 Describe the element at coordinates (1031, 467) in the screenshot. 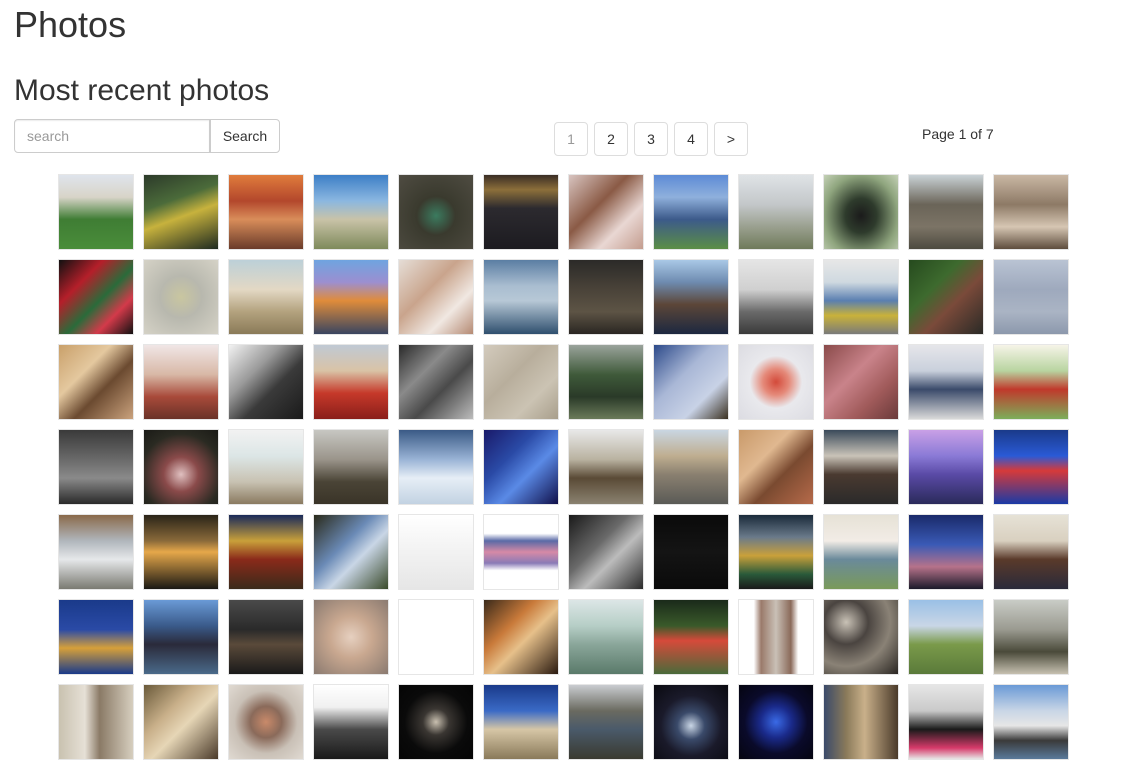

I see `photo-thumbnail-stadium-sign` at that location.